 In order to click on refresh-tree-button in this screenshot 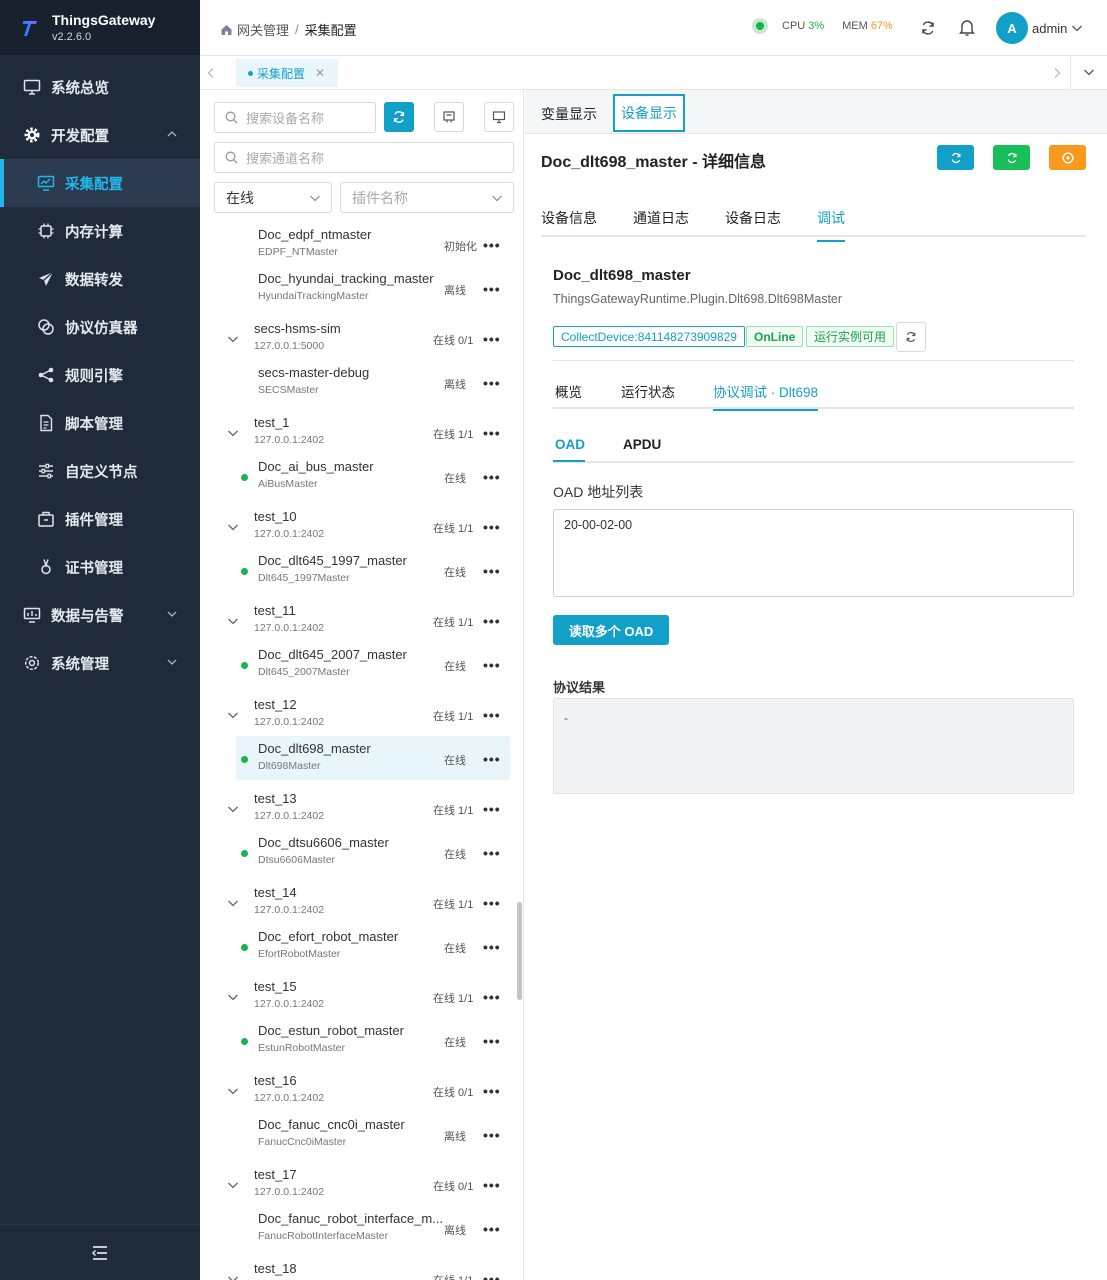, I will do `click(399, 117)`.